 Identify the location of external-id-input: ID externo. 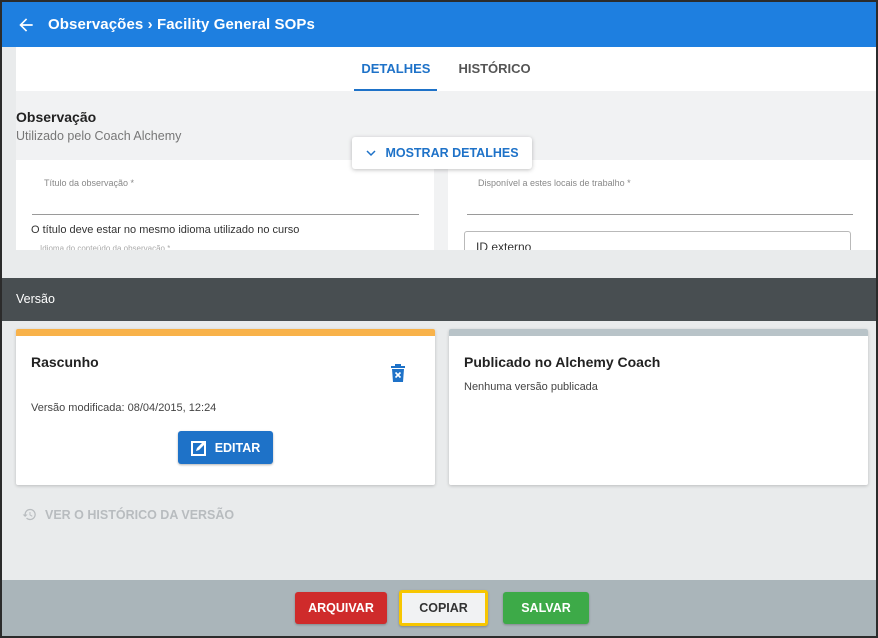
(657, 240).